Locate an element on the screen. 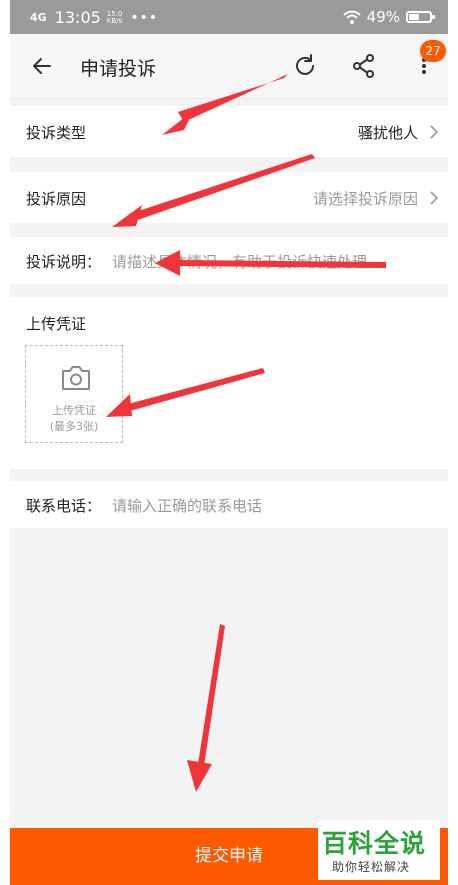 This screenshot has width=458, height=885. back-arrow-icon is located at coordinates (42, 66).